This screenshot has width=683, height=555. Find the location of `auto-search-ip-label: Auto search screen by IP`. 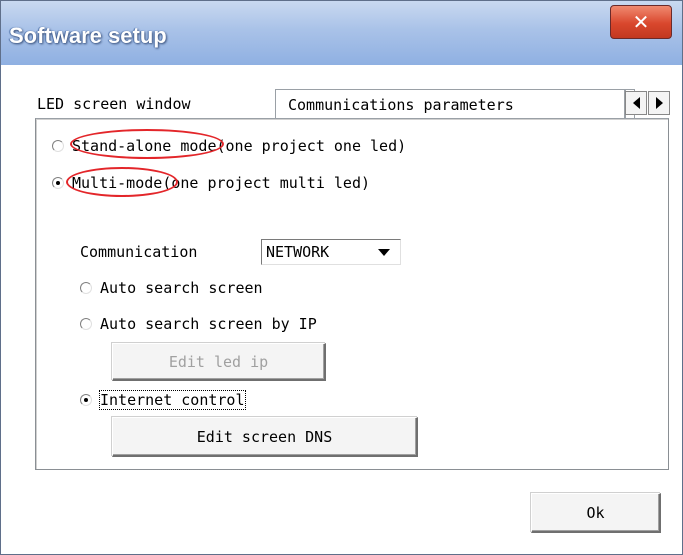

auto-search-ip-label: Auto search screen by IP is located at coordinates (208, 324).